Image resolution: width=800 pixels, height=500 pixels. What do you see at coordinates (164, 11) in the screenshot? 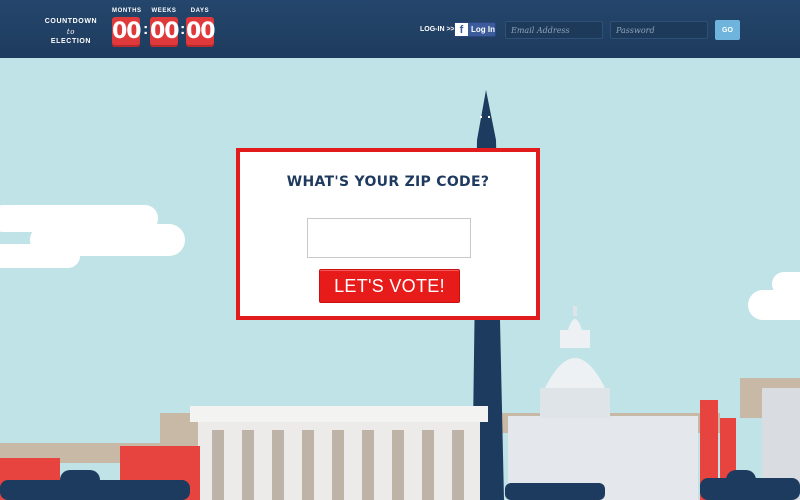
I see `countdown-weeks-label: WEEKS` at bounding box center [164, 11].